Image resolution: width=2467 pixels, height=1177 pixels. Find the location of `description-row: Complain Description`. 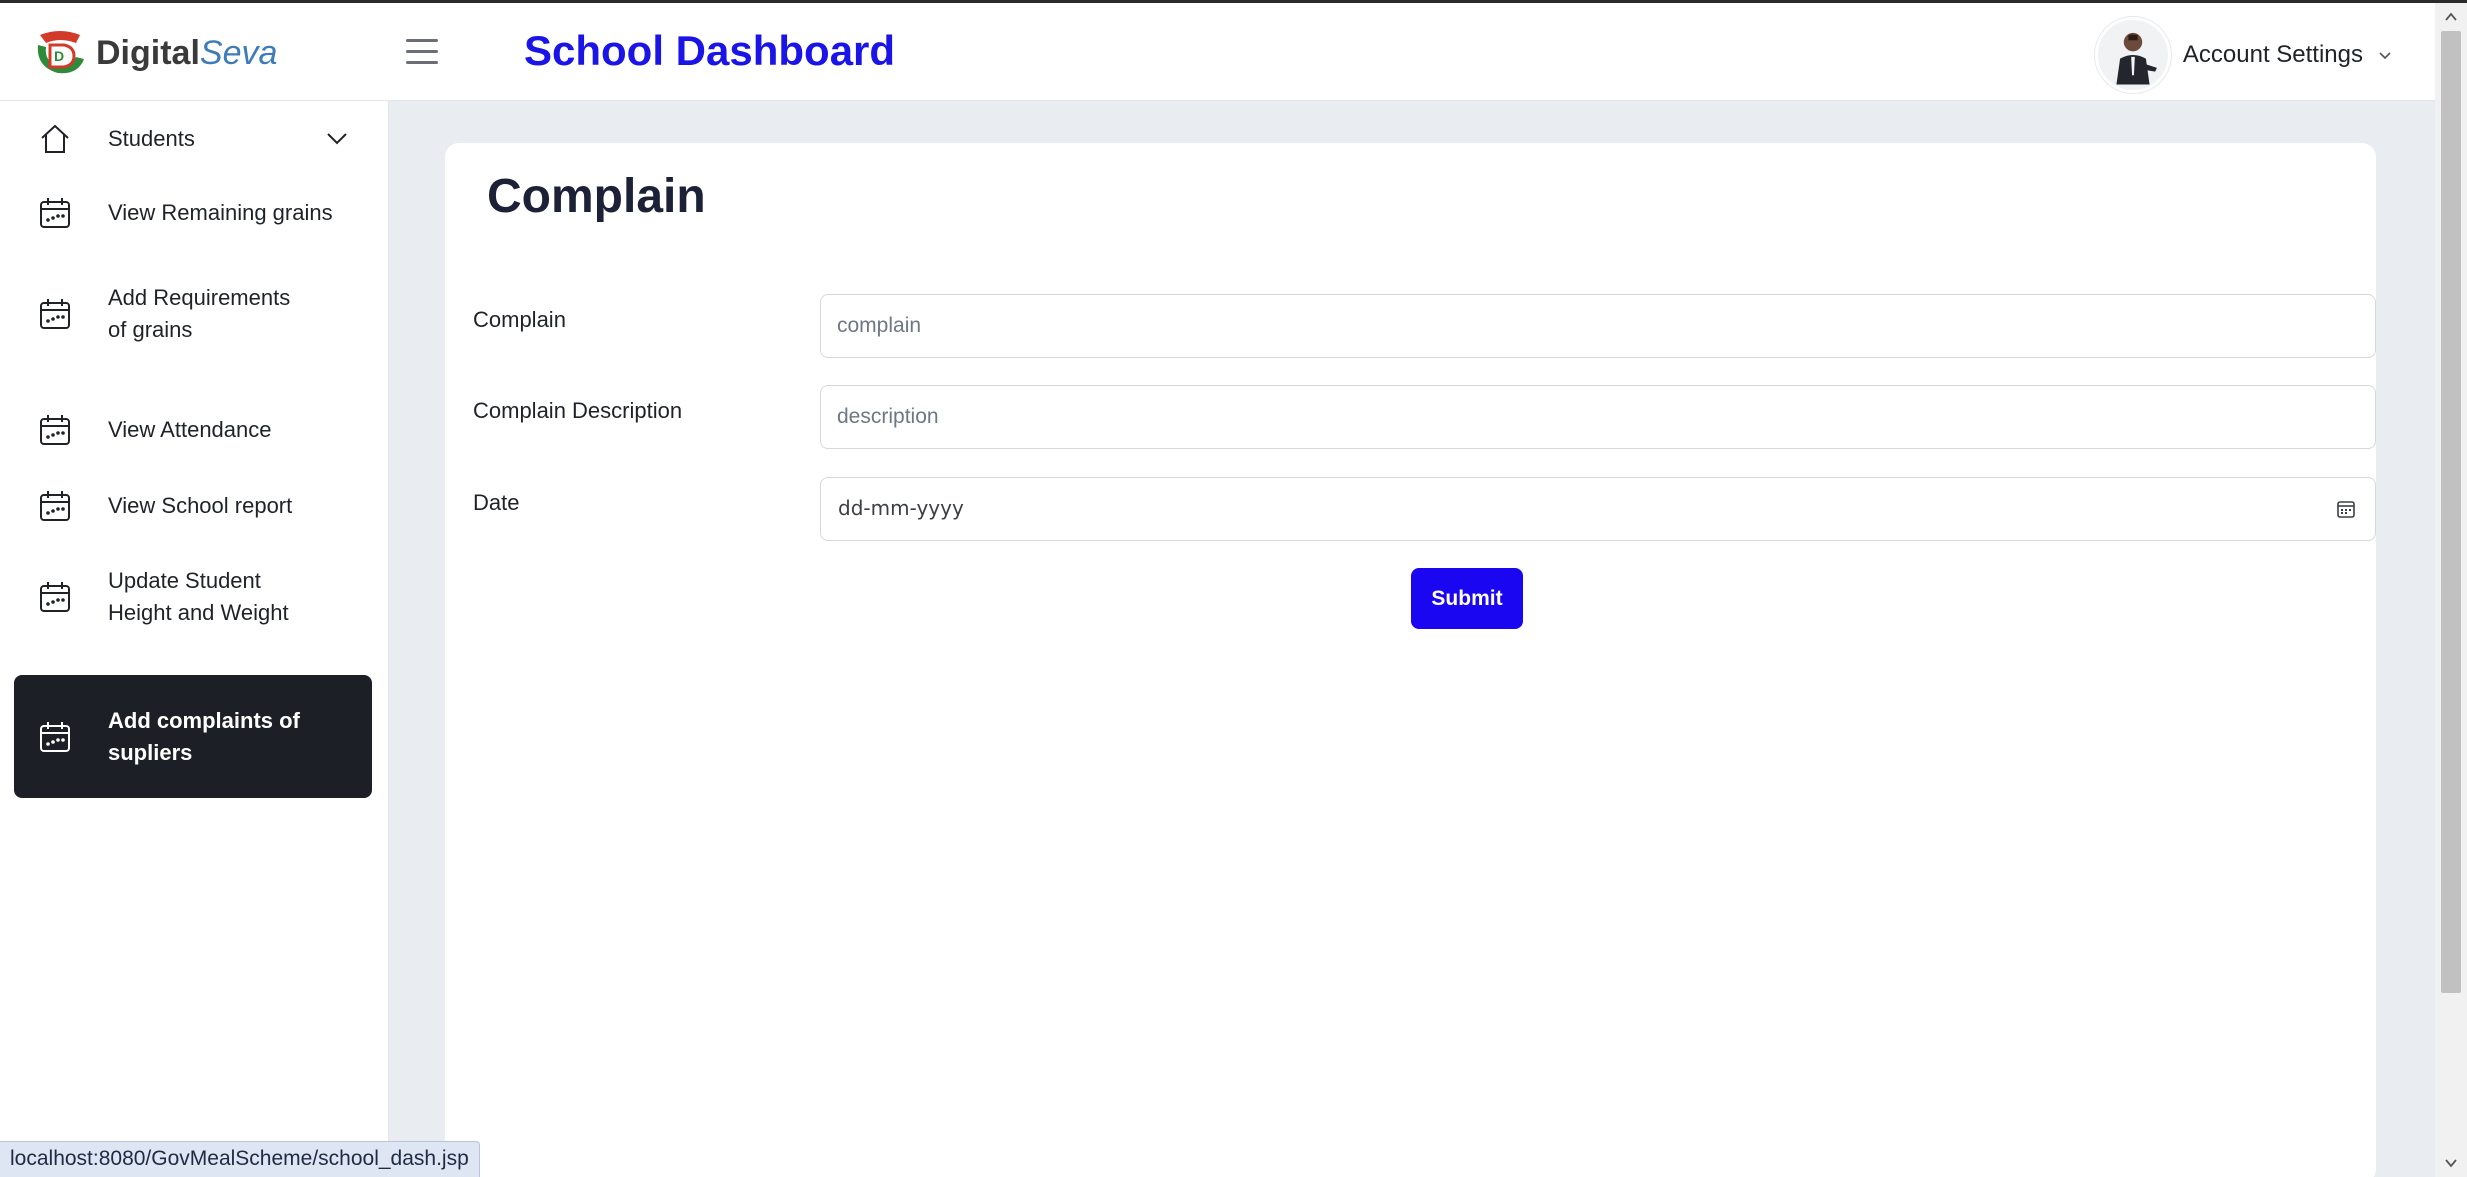

description-row: Complain Description is located at coordinates (1424, 417).